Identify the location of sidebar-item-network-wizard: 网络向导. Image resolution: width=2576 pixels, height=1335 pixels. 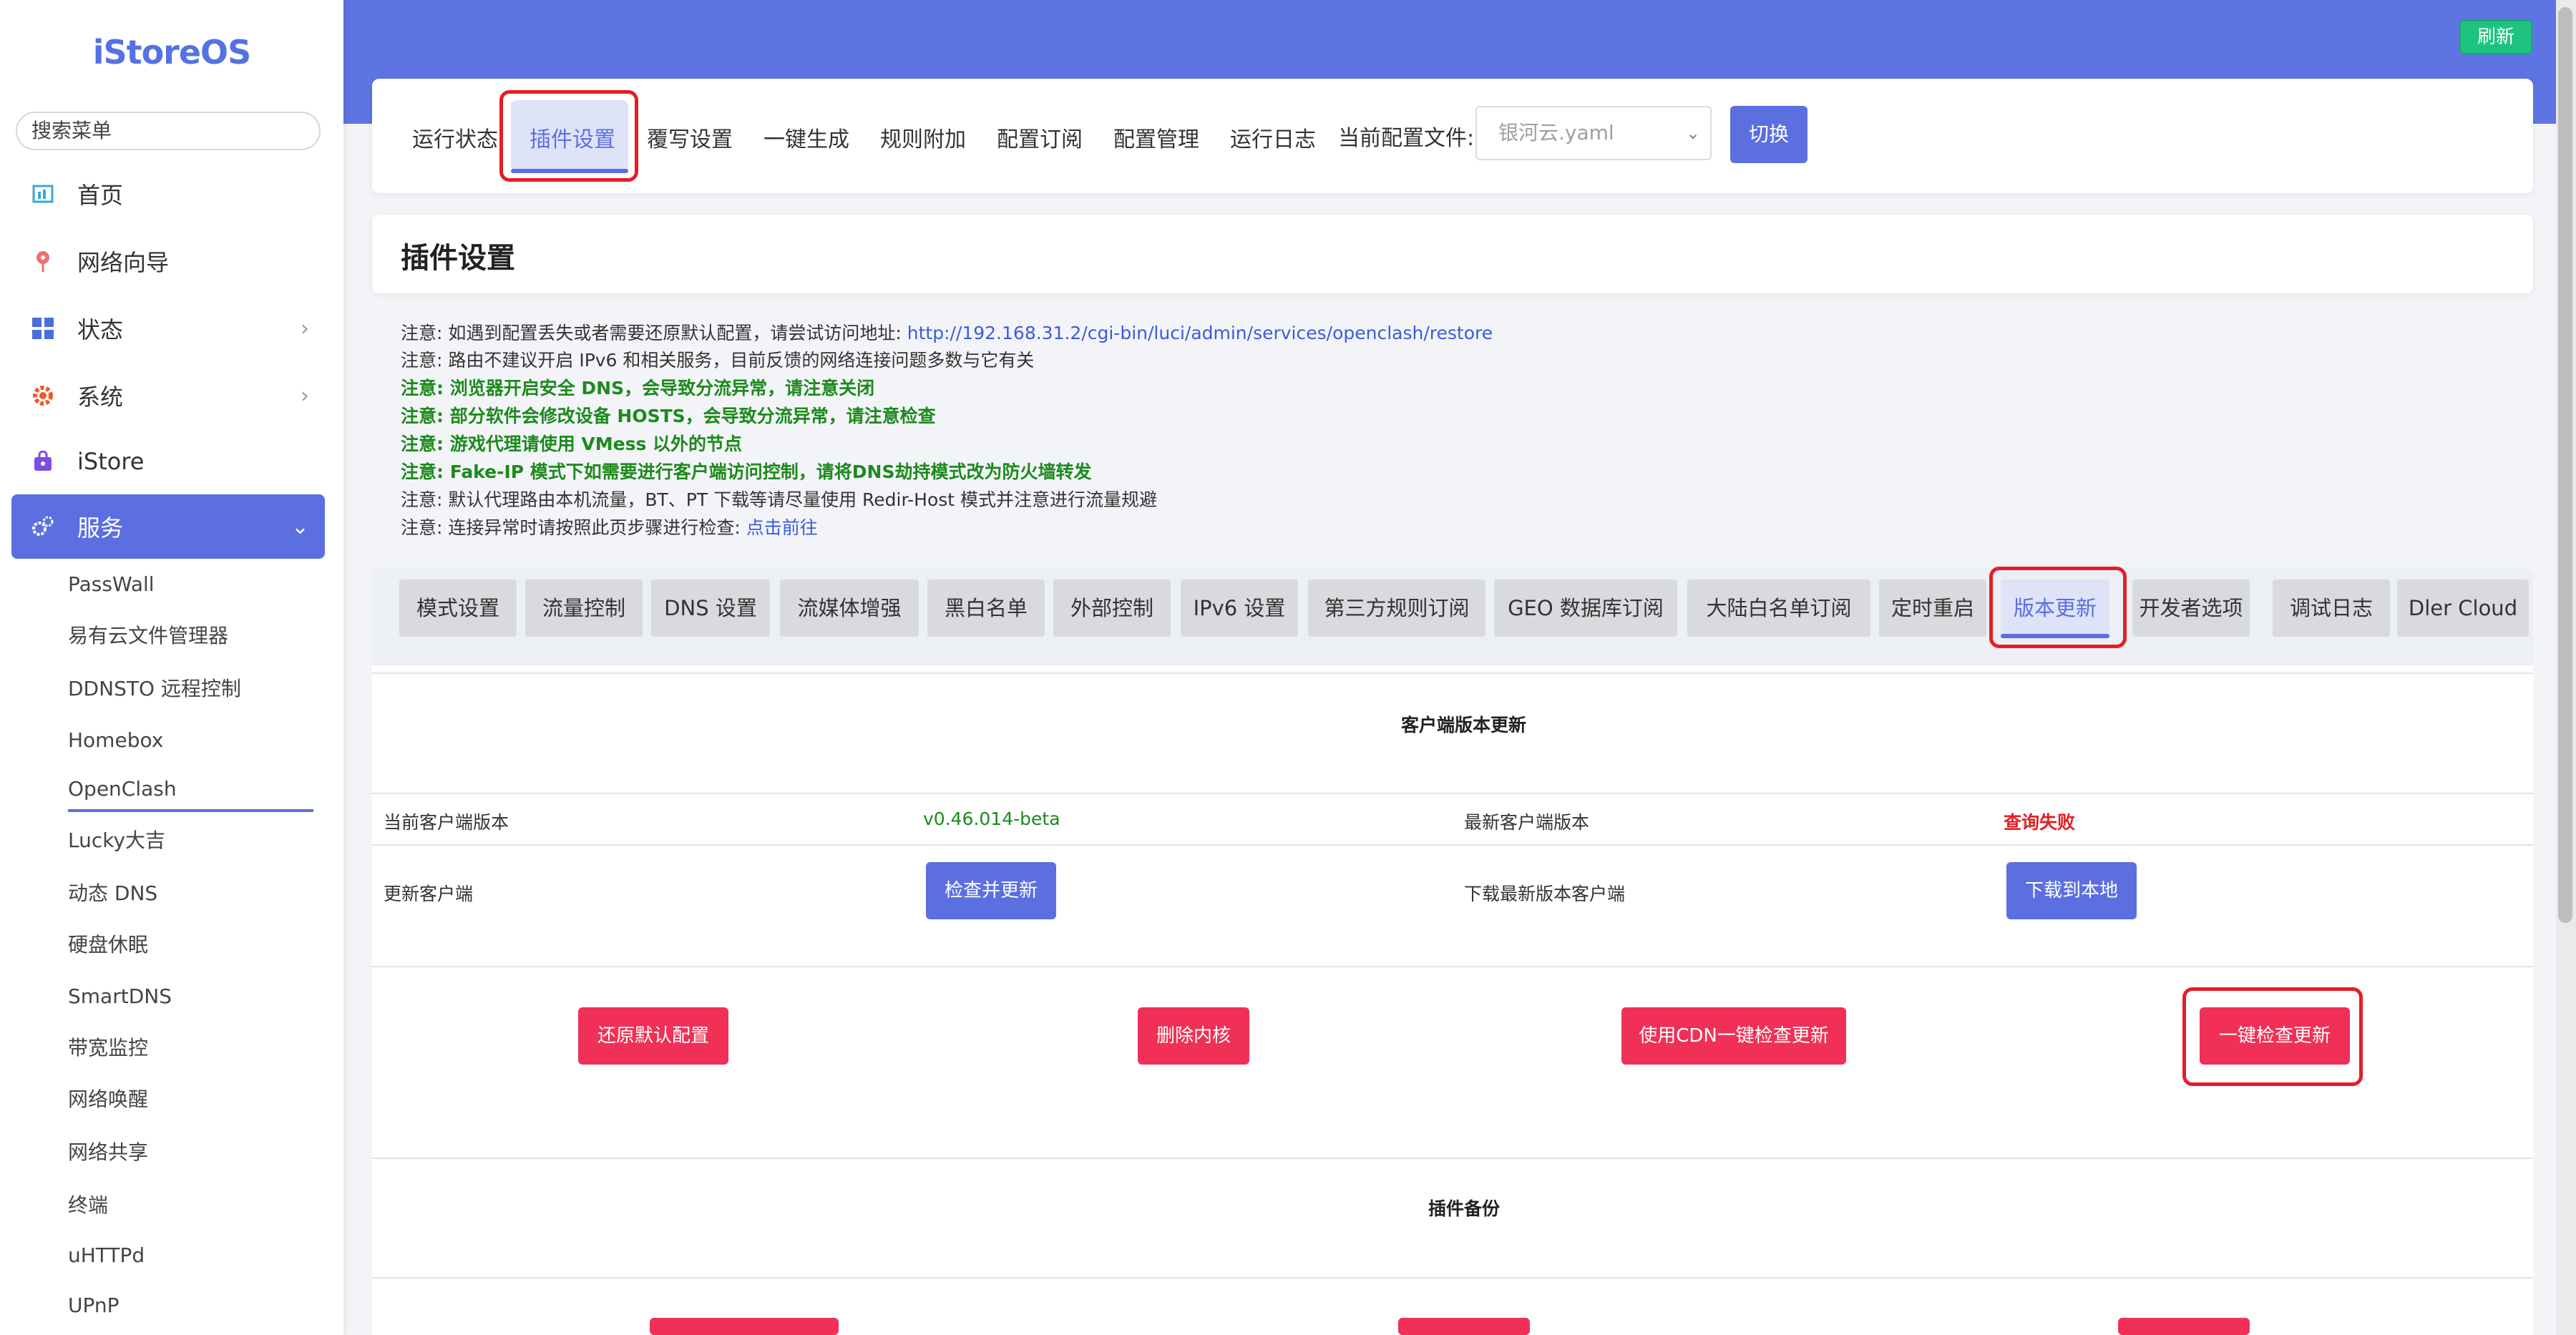
(168, 261).